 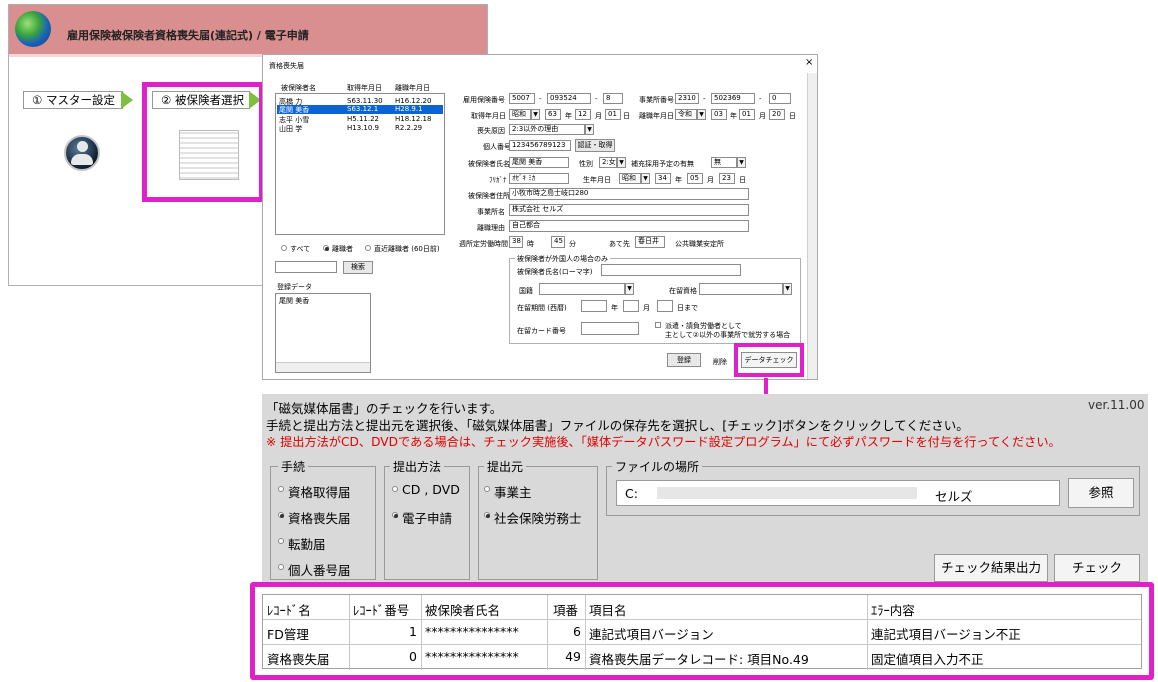 I want to click on filter-leavers-radio, so click(x=326, y=248).